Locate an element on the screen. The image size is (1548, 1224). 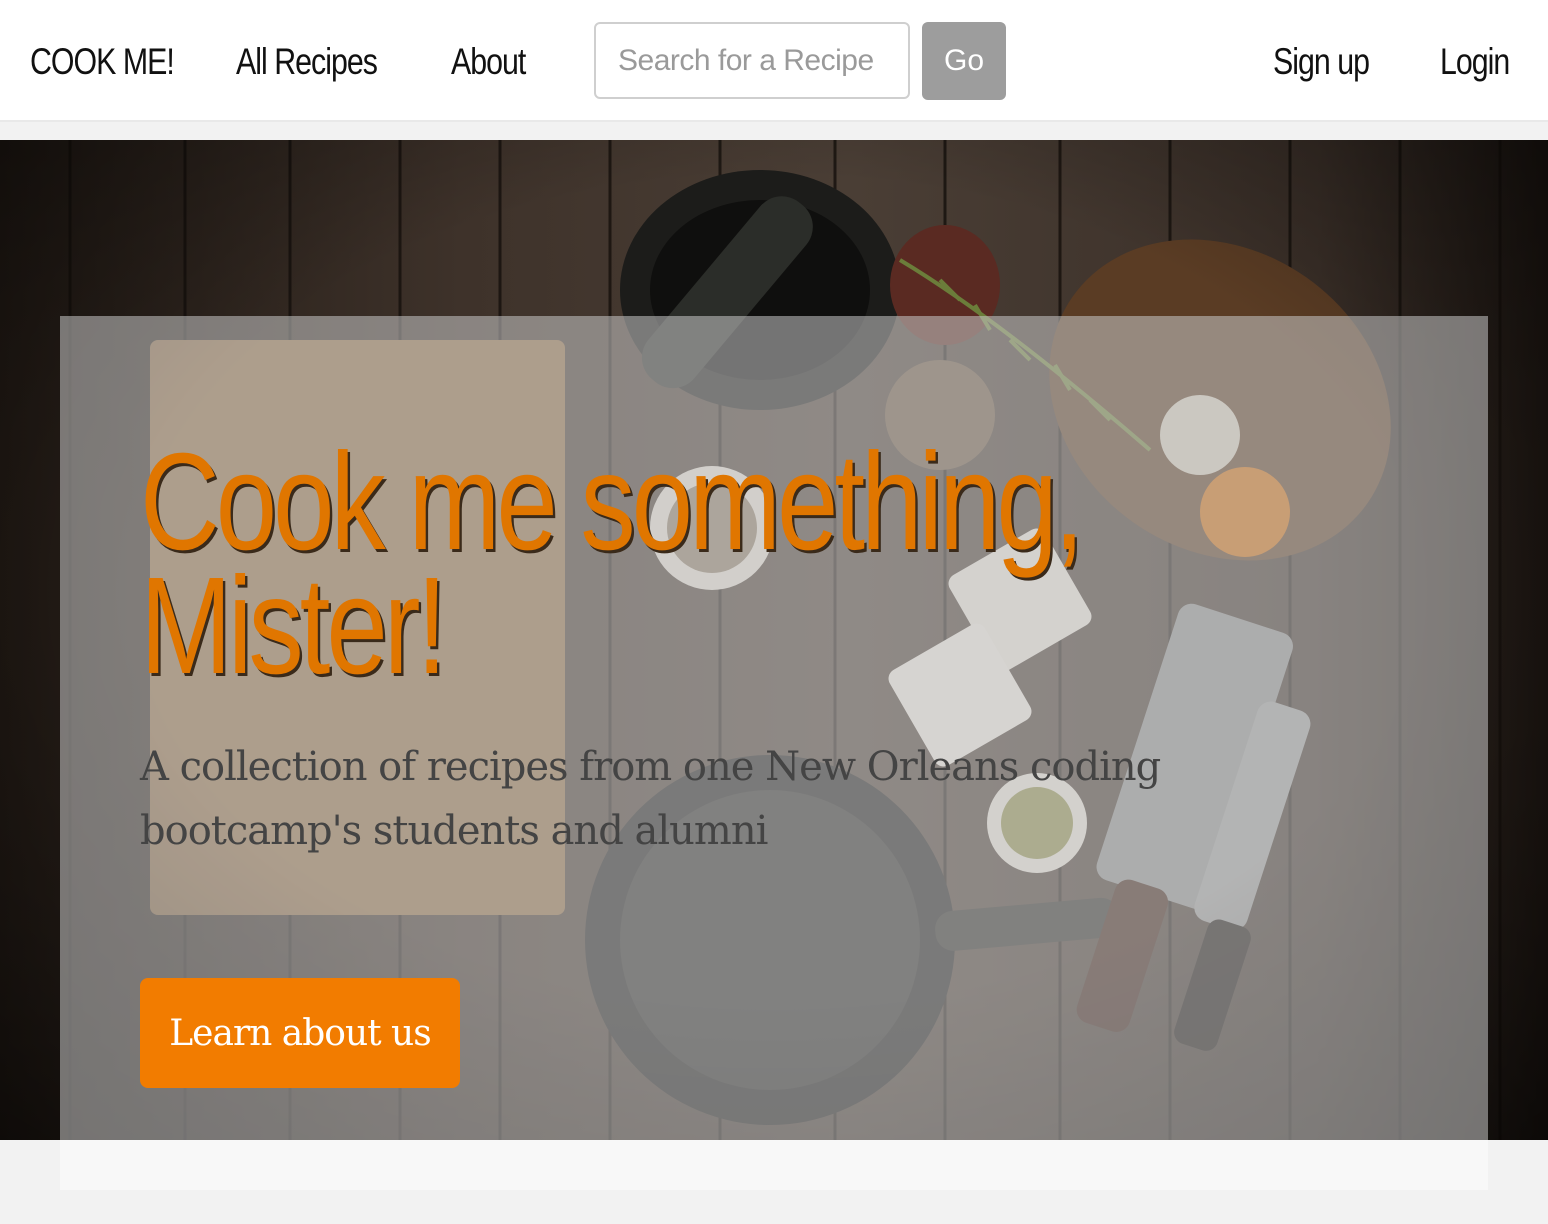
nav-all-recipes-link: All Recipes is located at coordinates (307, 62).